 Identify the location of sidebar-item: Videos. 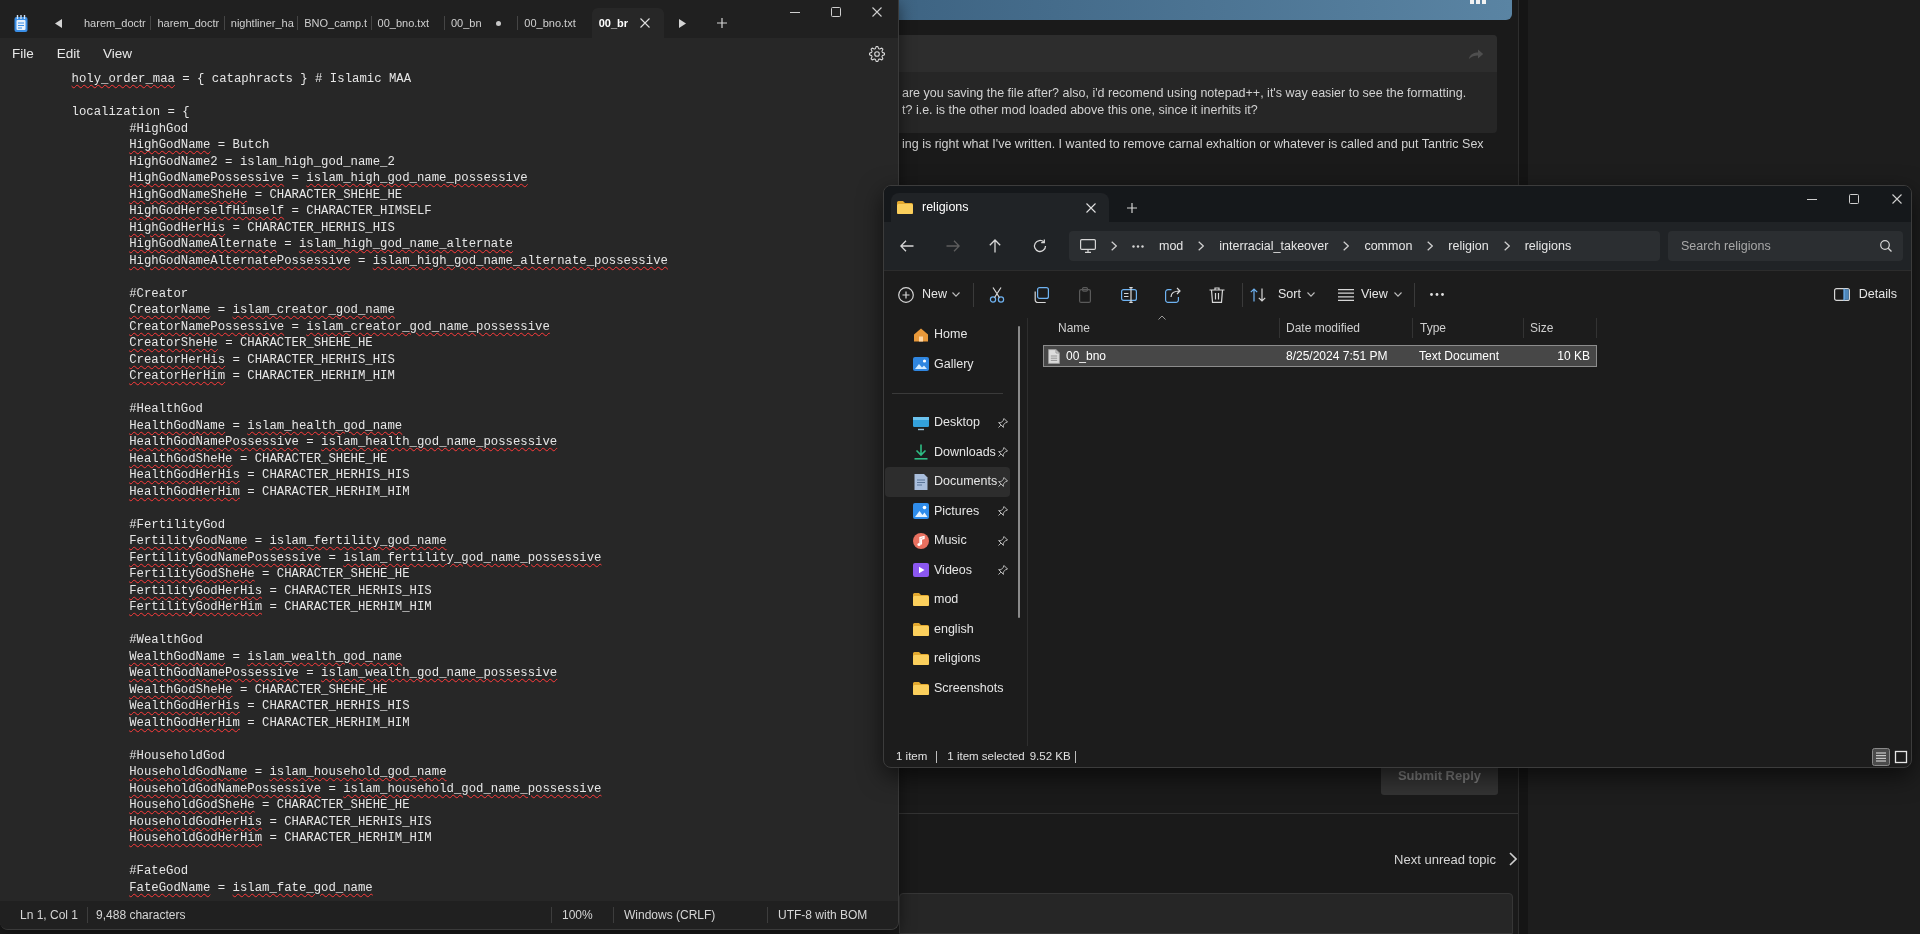
(947, 570).